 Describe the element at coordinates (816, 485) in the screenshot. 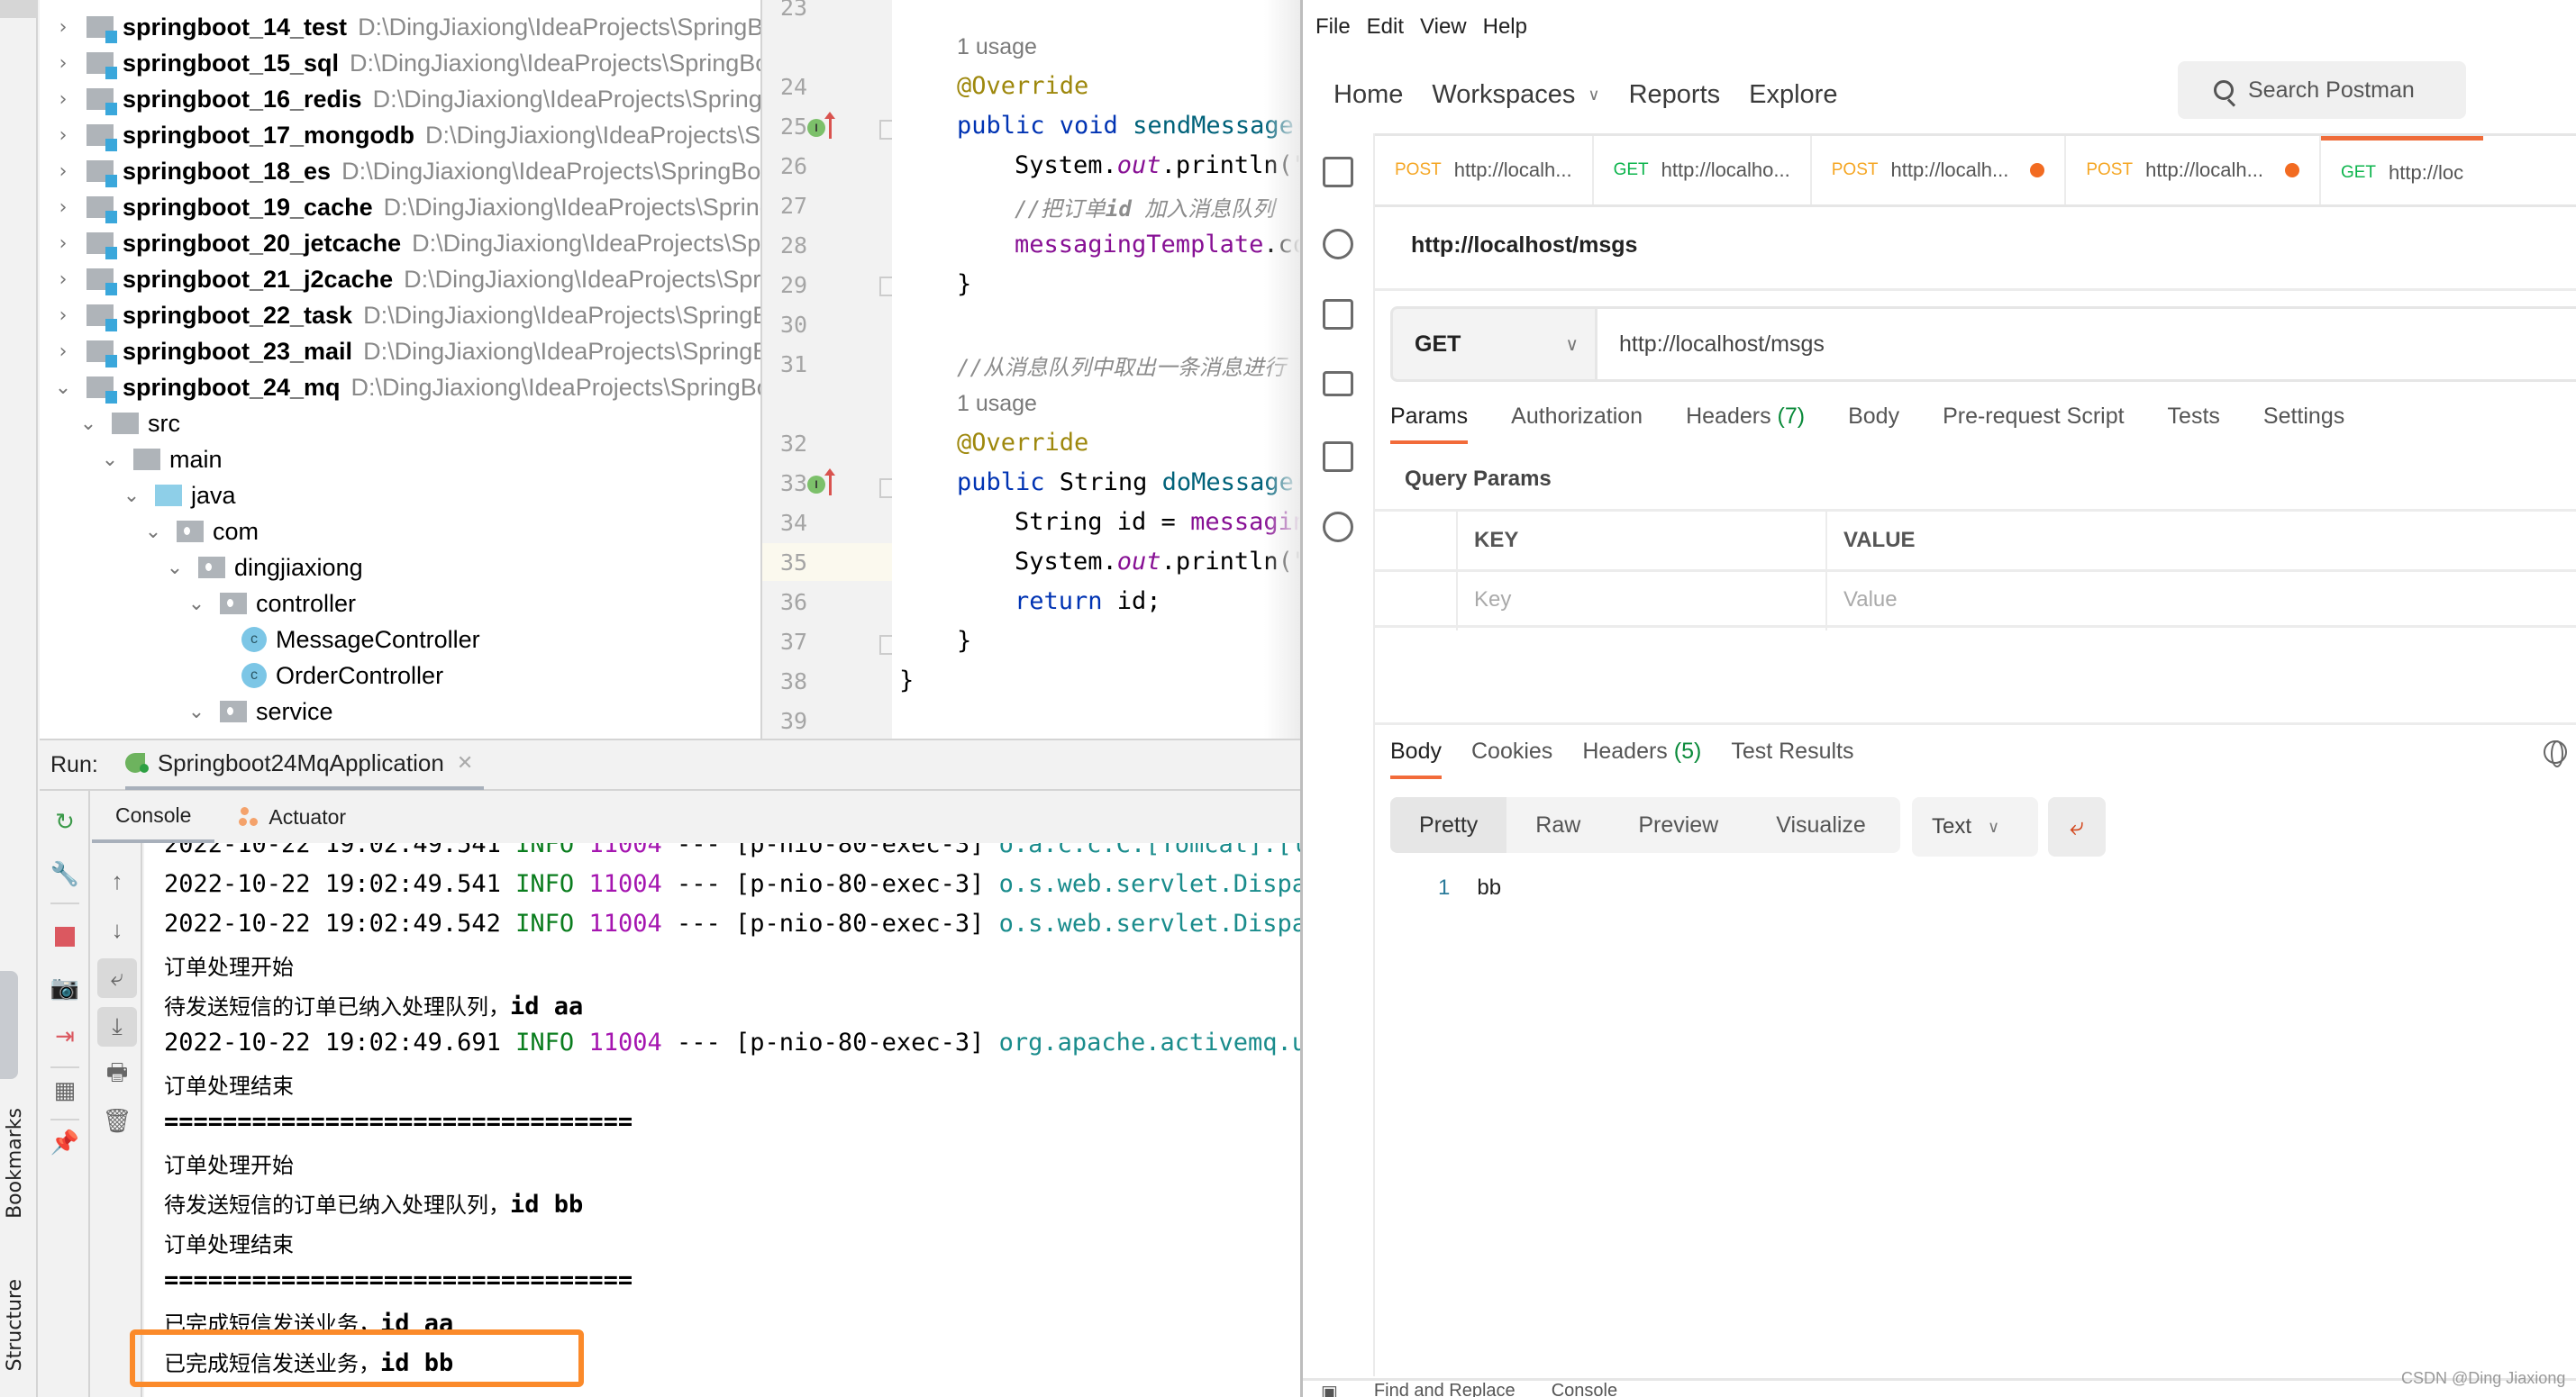

I see `implements-marker-icon: I` at that location.